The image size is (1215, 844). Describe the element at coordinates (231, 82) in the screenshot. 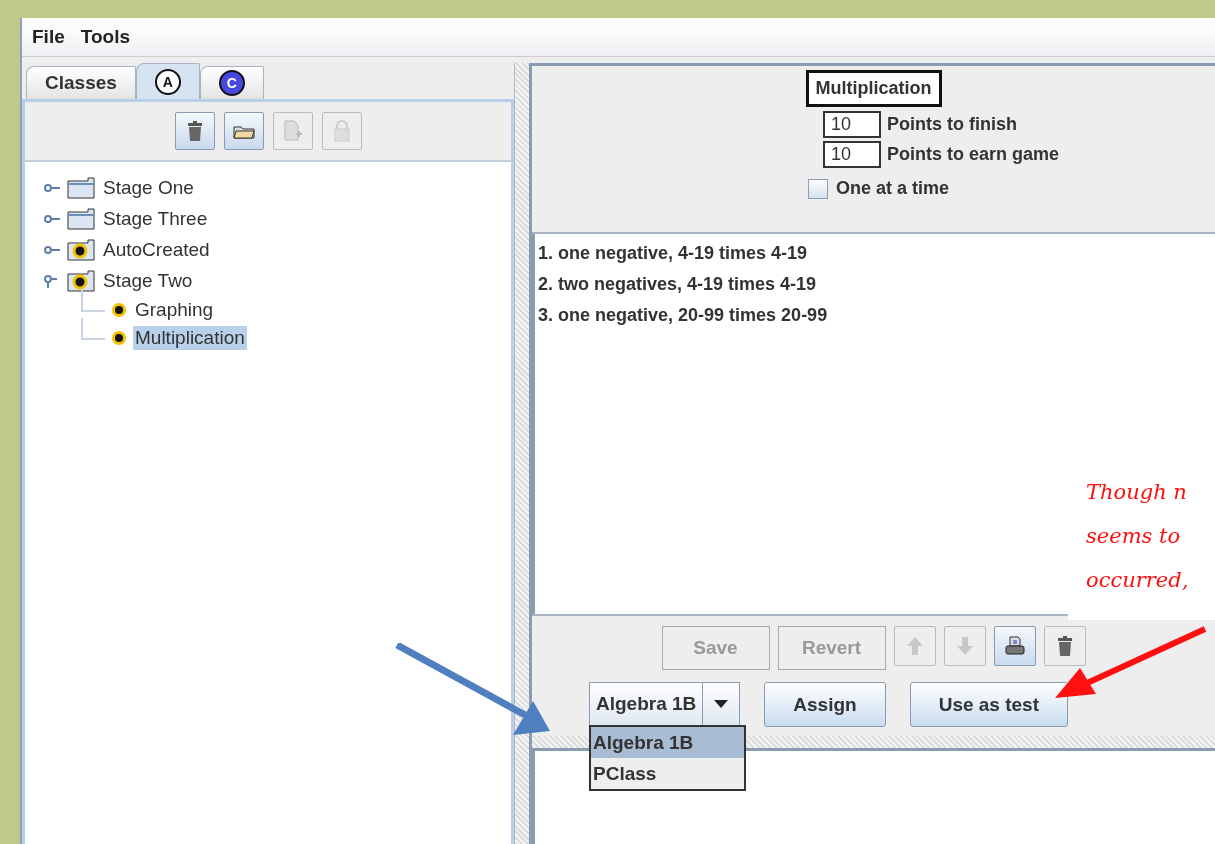

I see `tab: C` at that location.